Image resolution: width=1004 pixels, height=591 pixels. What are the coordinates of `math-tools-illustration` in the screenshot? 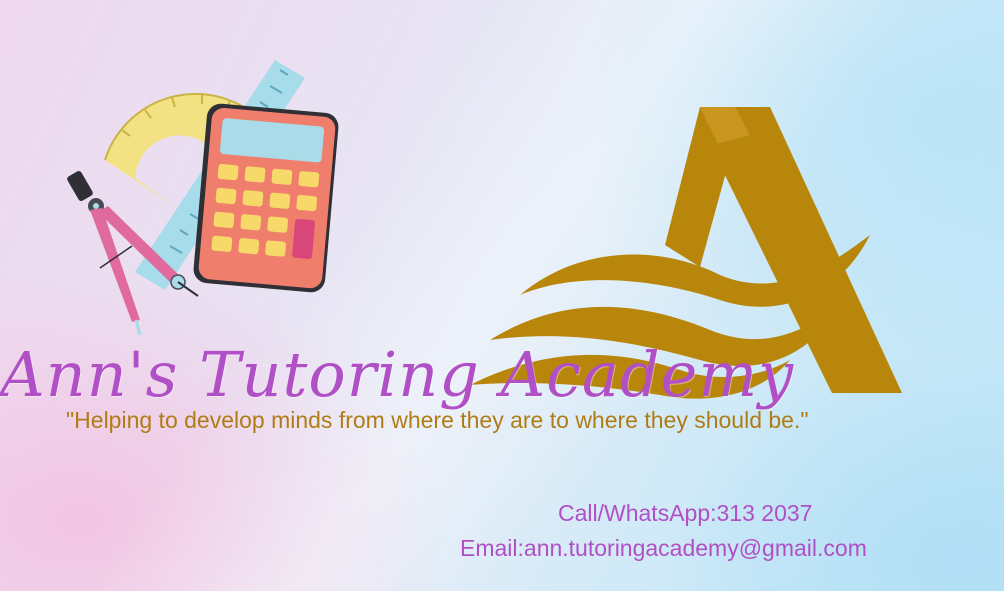 It's located at (203, 198).